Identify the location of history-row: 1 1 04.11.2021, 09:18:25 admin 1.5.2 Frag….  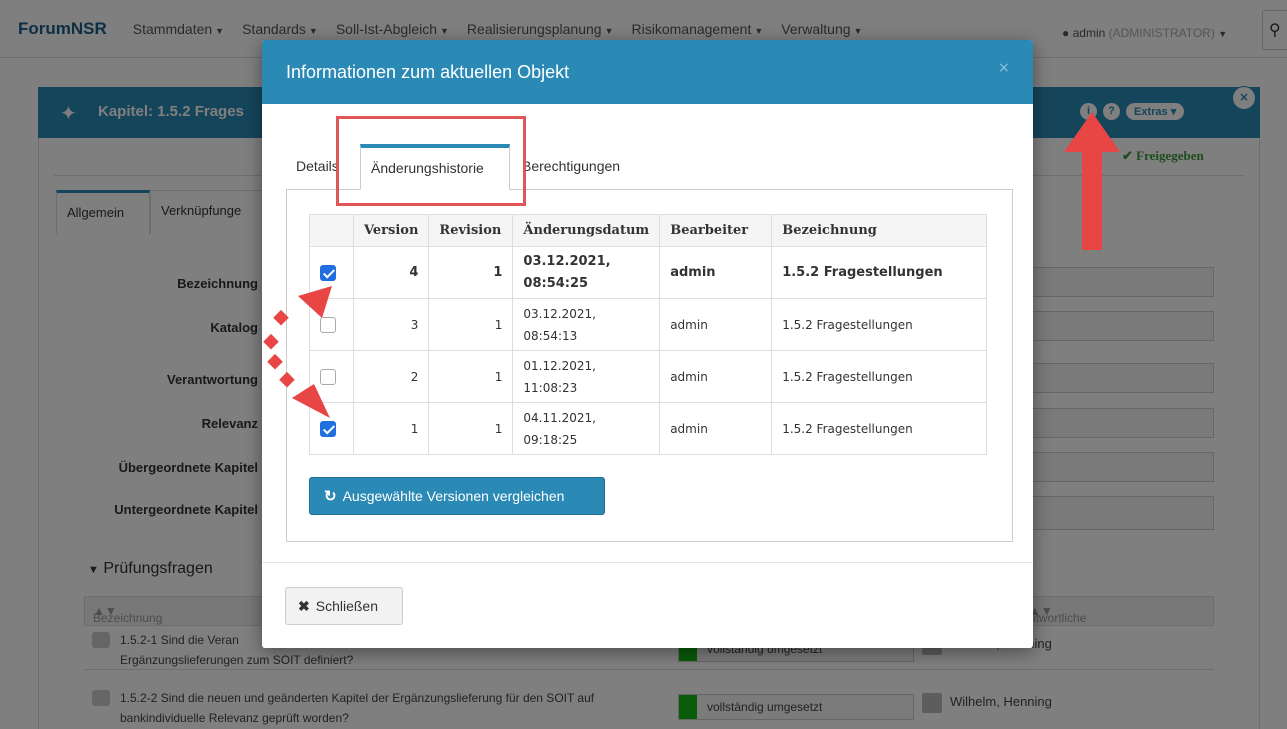
(648, 428).